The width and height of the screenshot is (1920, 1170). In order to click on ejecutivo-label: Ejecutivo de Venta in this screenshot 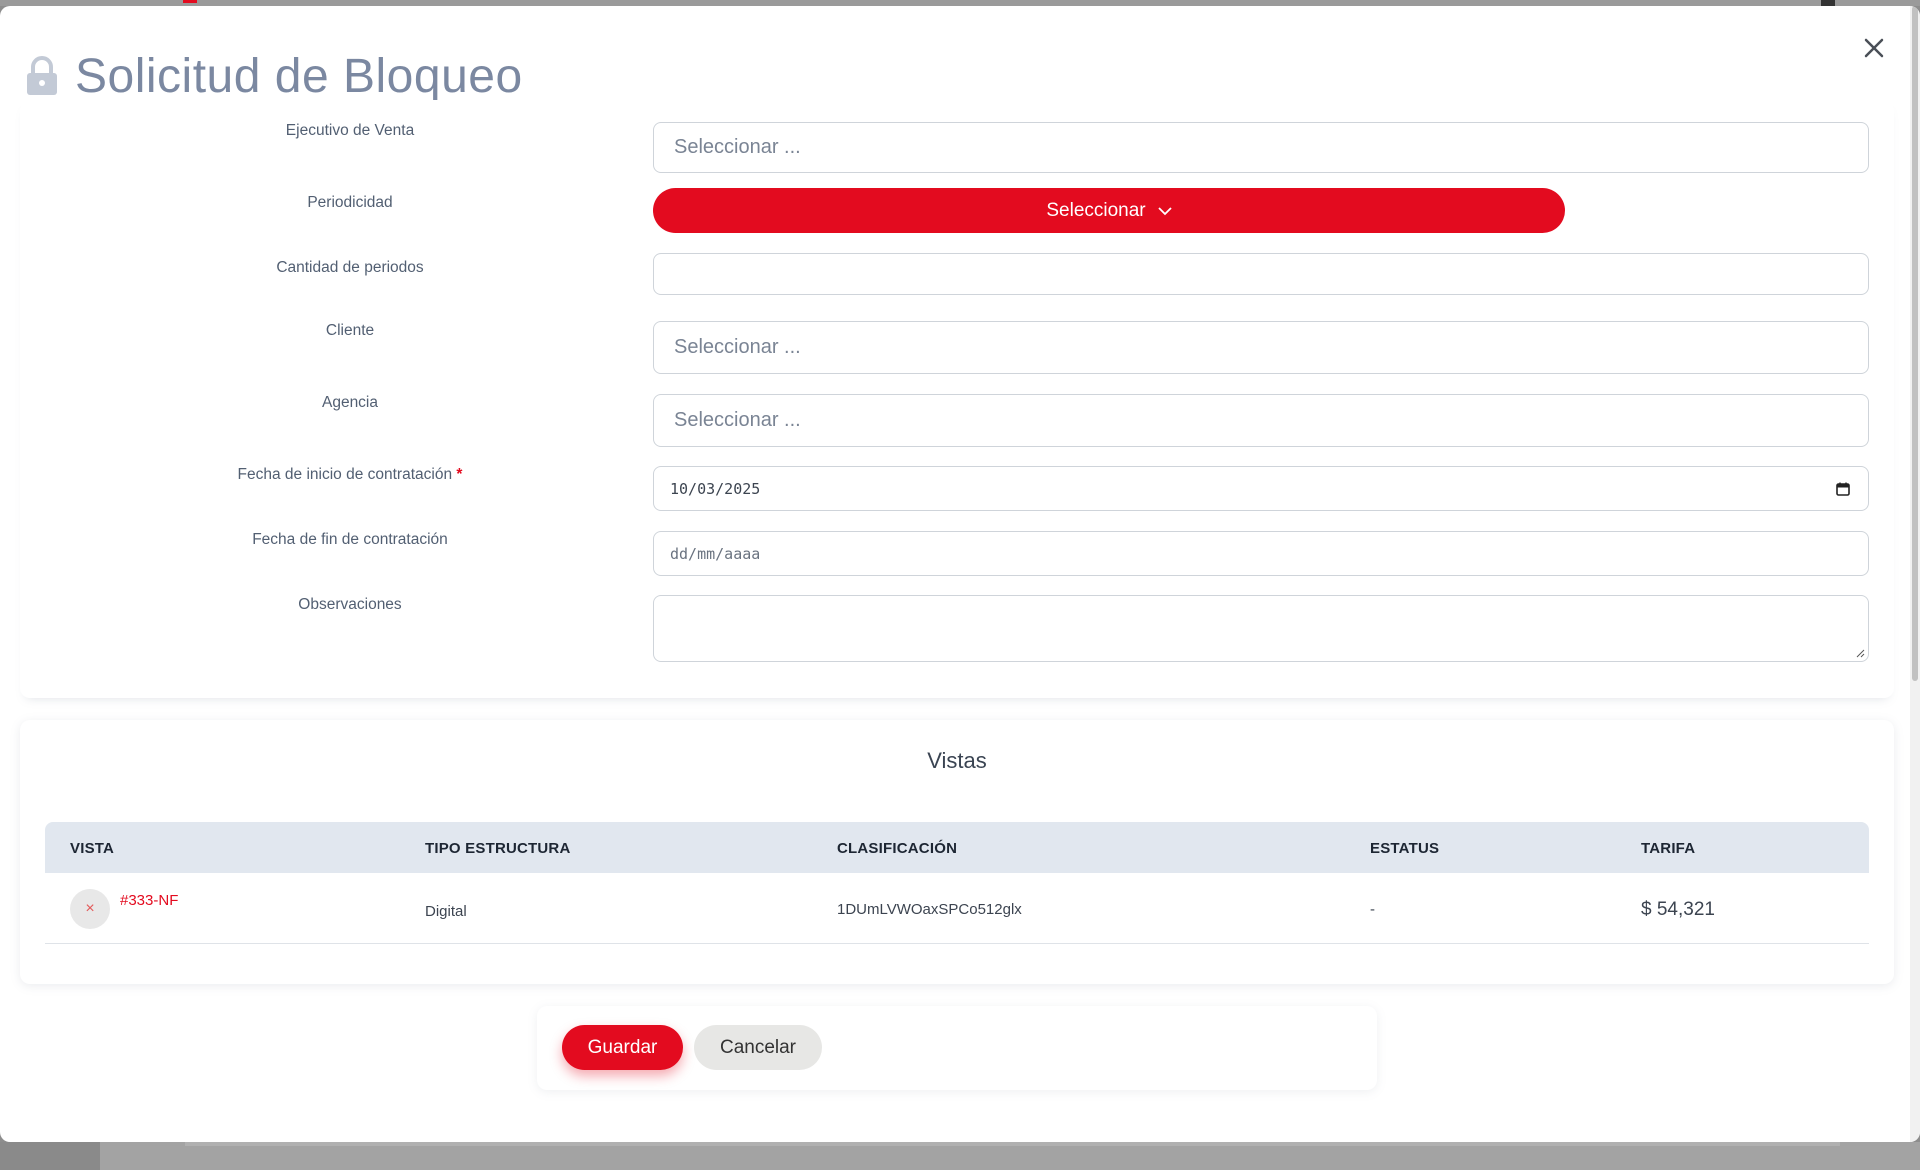, I will do `click(350, 130)`.